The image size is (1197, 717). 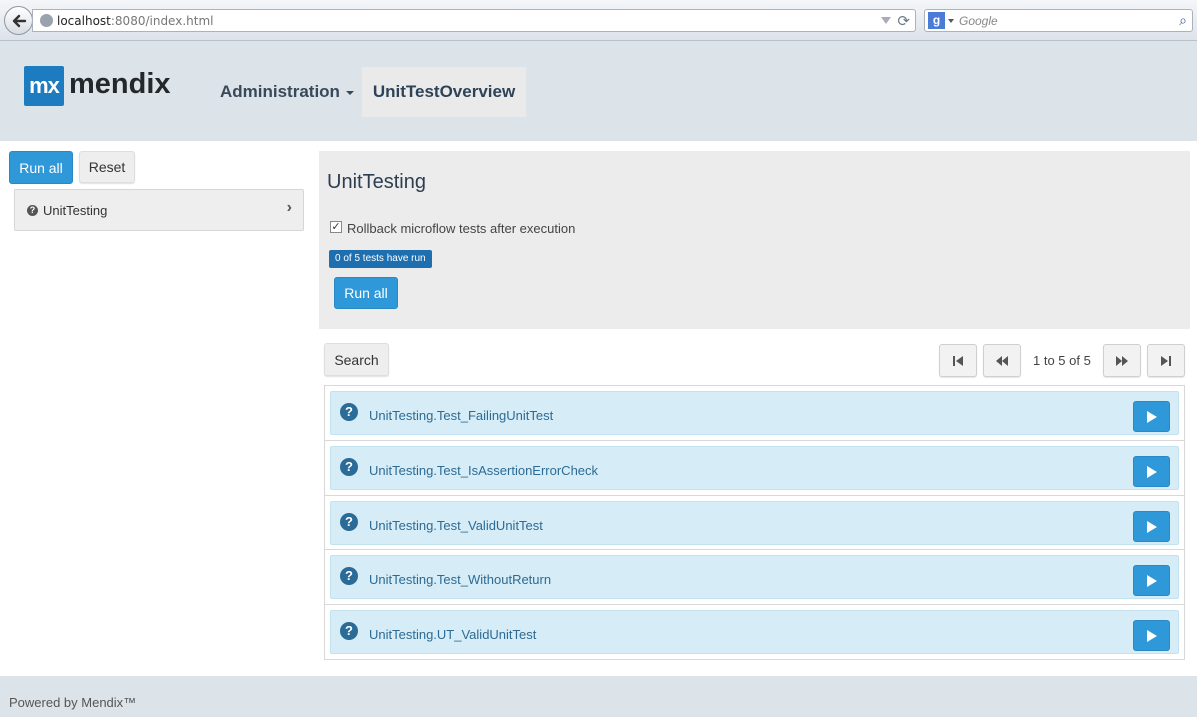 I want to click on previous-page-icon, so click(x=1002, y=360).